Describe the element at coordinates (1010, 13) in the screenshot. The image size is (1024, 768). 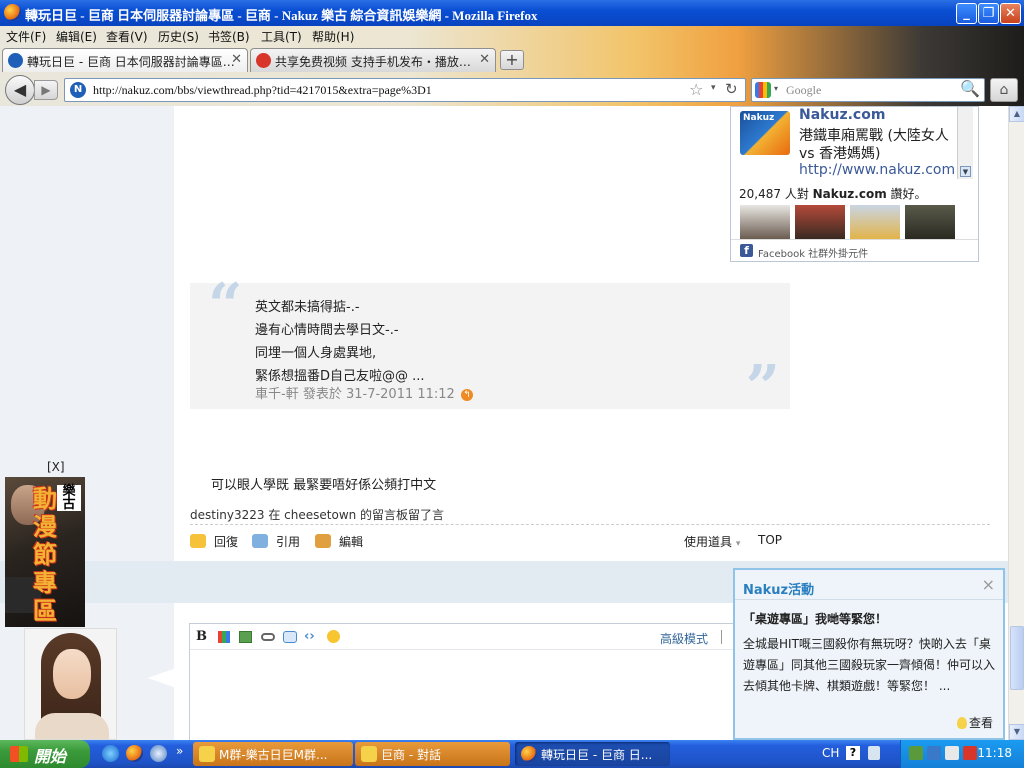
I see `close-window-button: ✕` at that location.